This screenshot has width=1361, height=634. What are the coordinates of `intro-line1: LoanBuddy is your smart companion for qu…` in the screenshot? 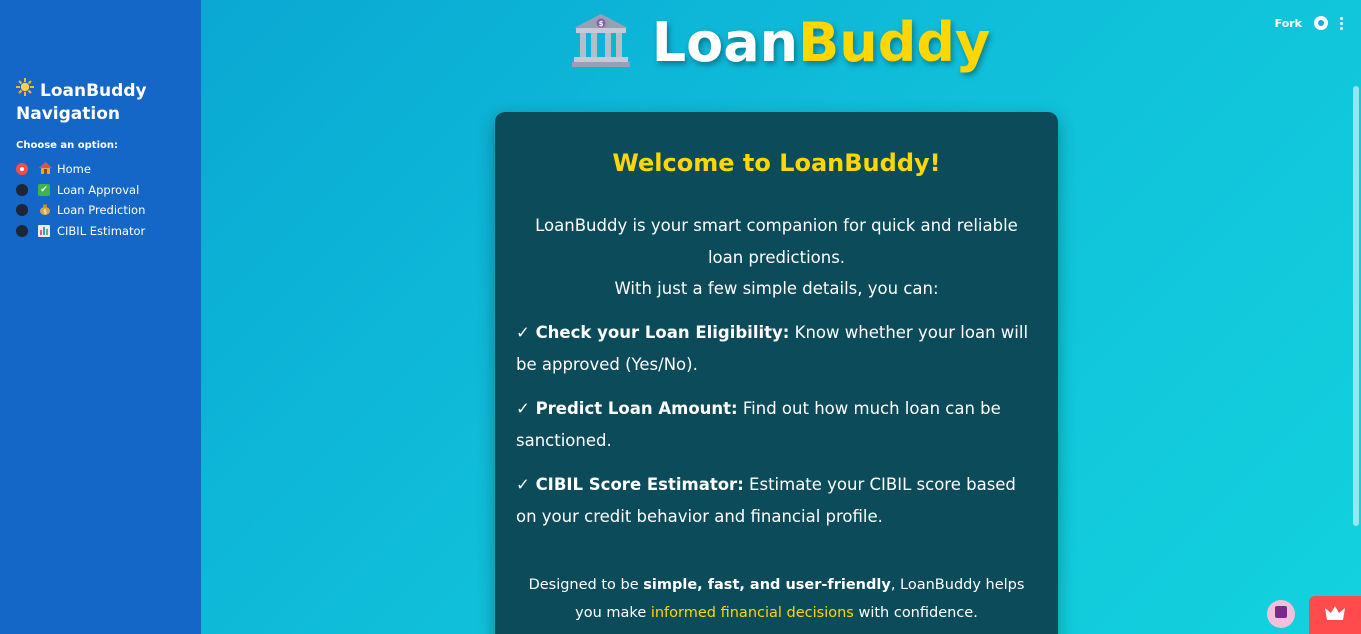 It's located at (776, 241).